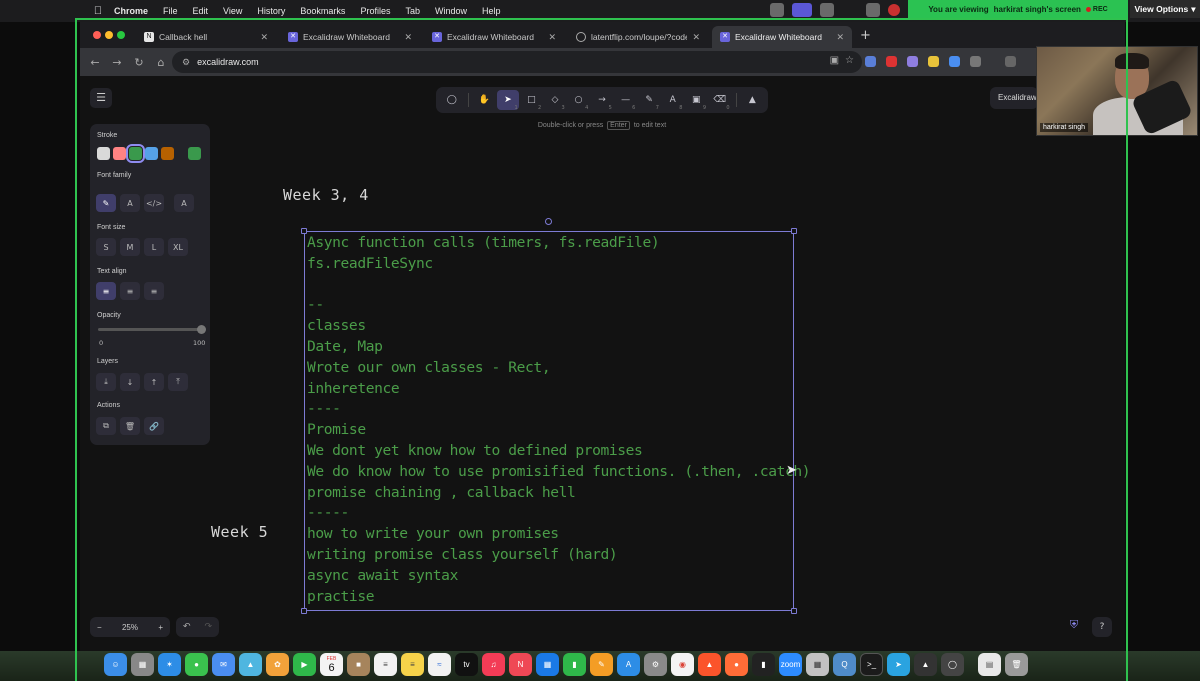 The height and width of the screenshot is (681, 1200). Describe the element at coordinates (130, 382) in the screenshot. I see `send-backward-icon: ↓` at that location.